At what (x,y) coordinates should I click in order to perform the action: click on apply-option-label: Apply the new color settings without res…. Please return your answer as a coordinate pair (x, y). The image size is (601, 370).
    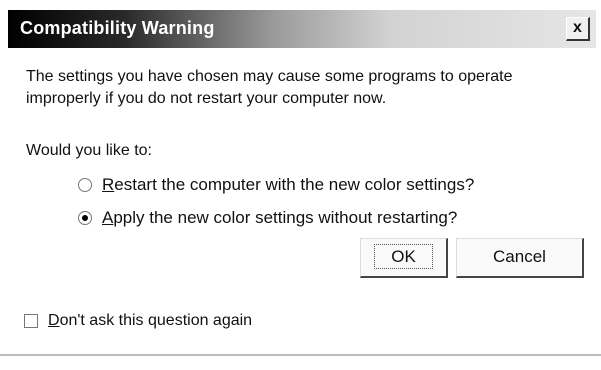
    Looking at the image, I should click on (280, 217).